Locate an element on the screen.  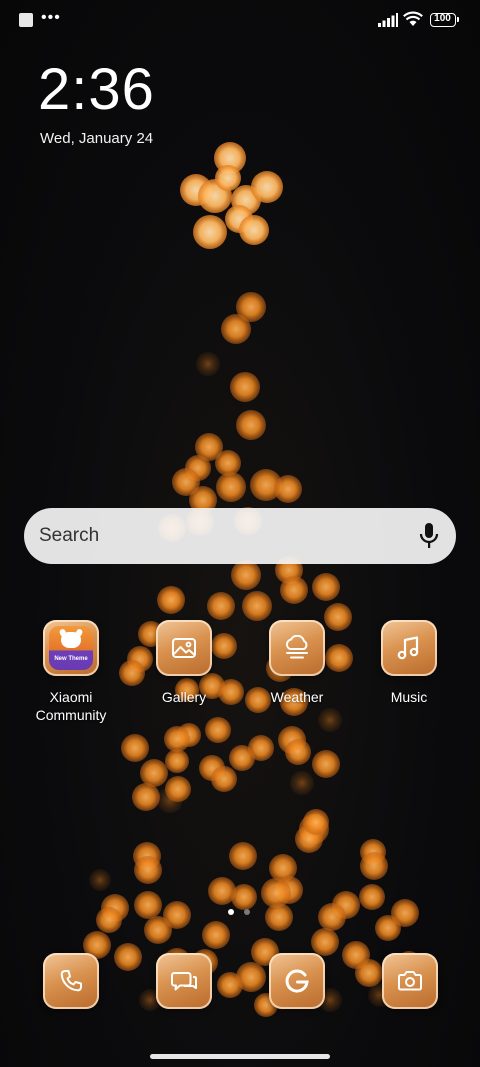
search-bar: Search is located at coordinates (240, 536).